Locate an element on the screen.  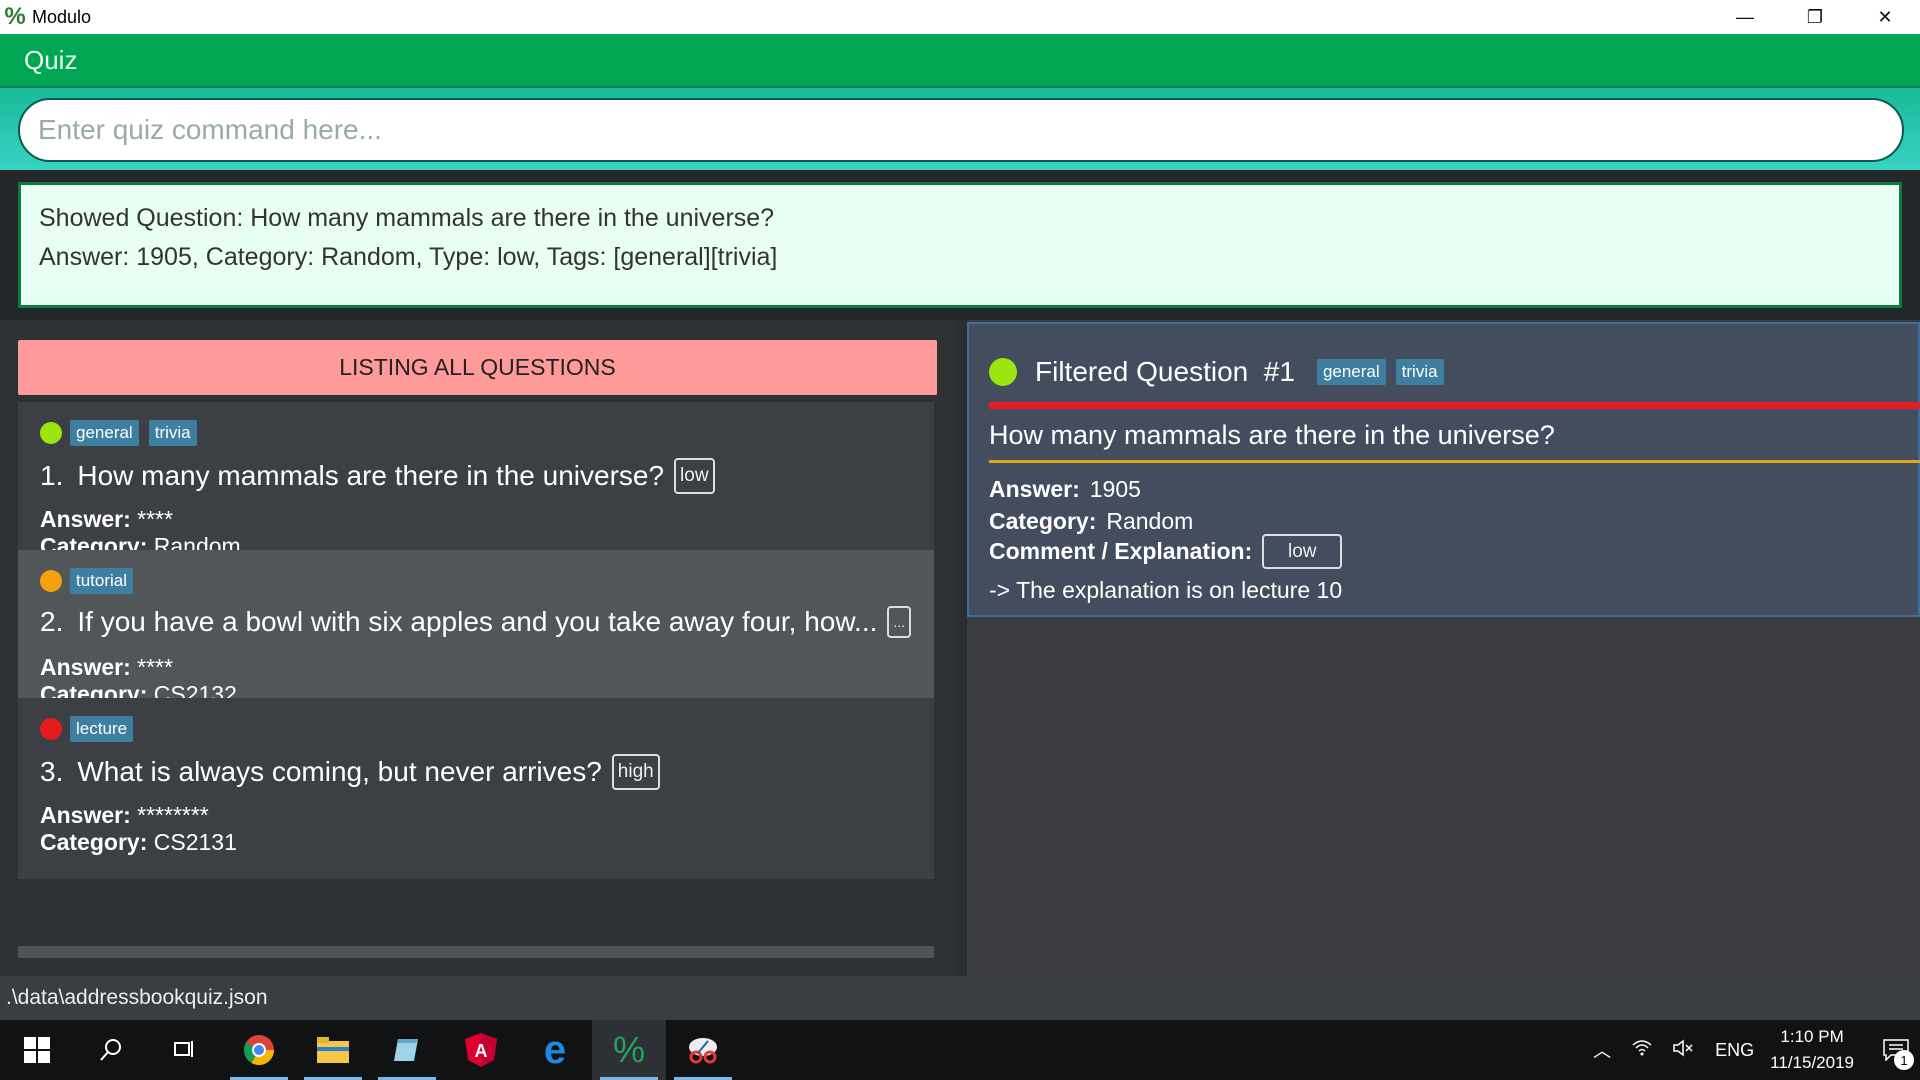
edge-icon: e is located at coordinates (555, 1050).